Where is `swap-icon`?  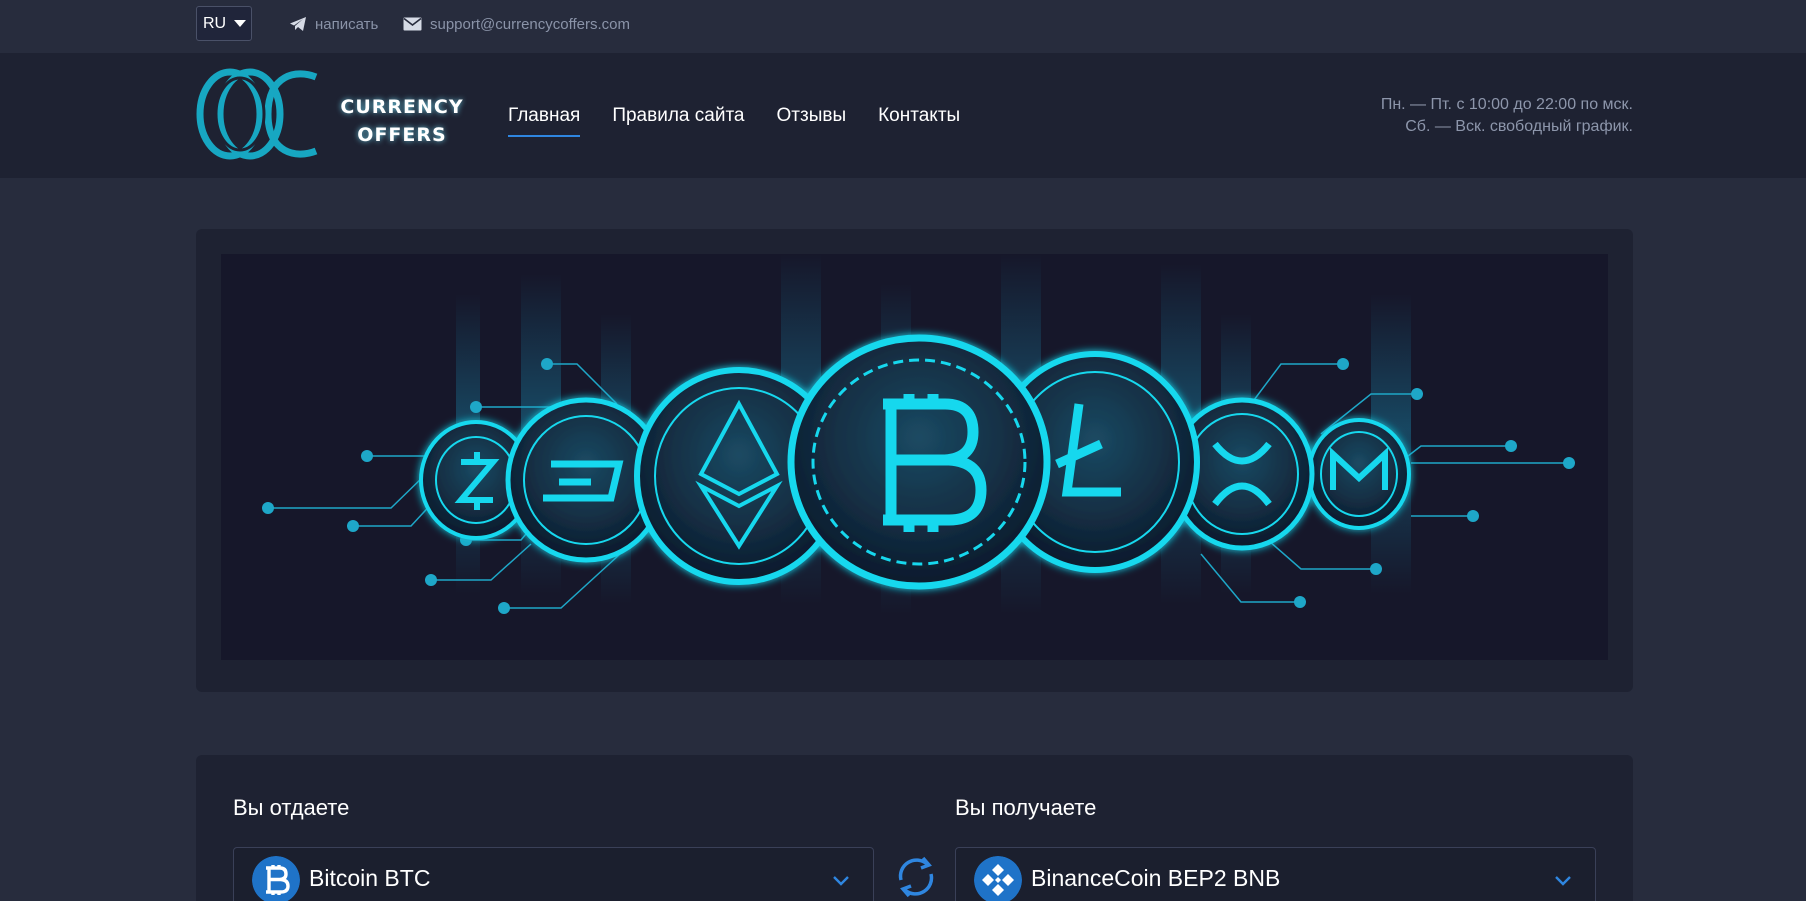 swap-icon is located at coordinates (916, 877).